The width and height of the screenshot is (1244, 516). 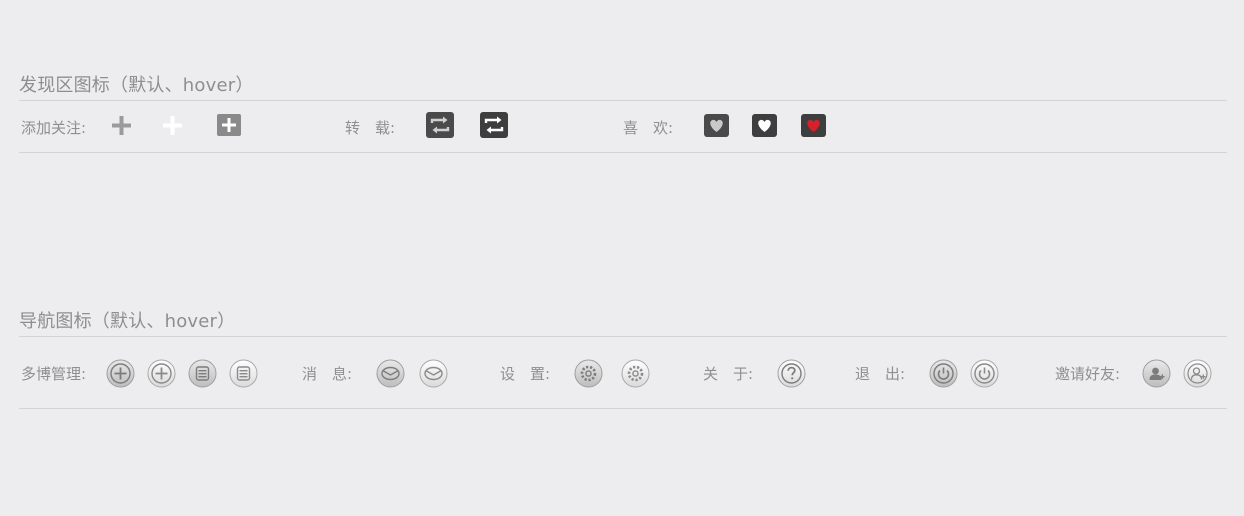 What do you see at coordinates (623, 100) in the screenshot?
I see `discover-top-divider` at bounding box center [623, 100].